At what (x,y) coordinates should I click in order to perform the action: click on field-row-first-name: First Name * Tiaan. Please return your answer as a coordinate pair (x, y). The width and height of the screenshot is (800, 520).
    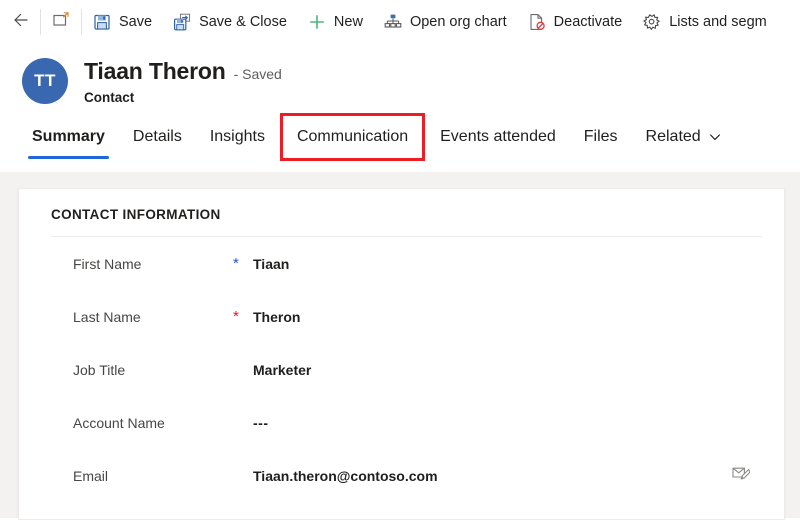
    Looking at the image, I should click on (398, 263).